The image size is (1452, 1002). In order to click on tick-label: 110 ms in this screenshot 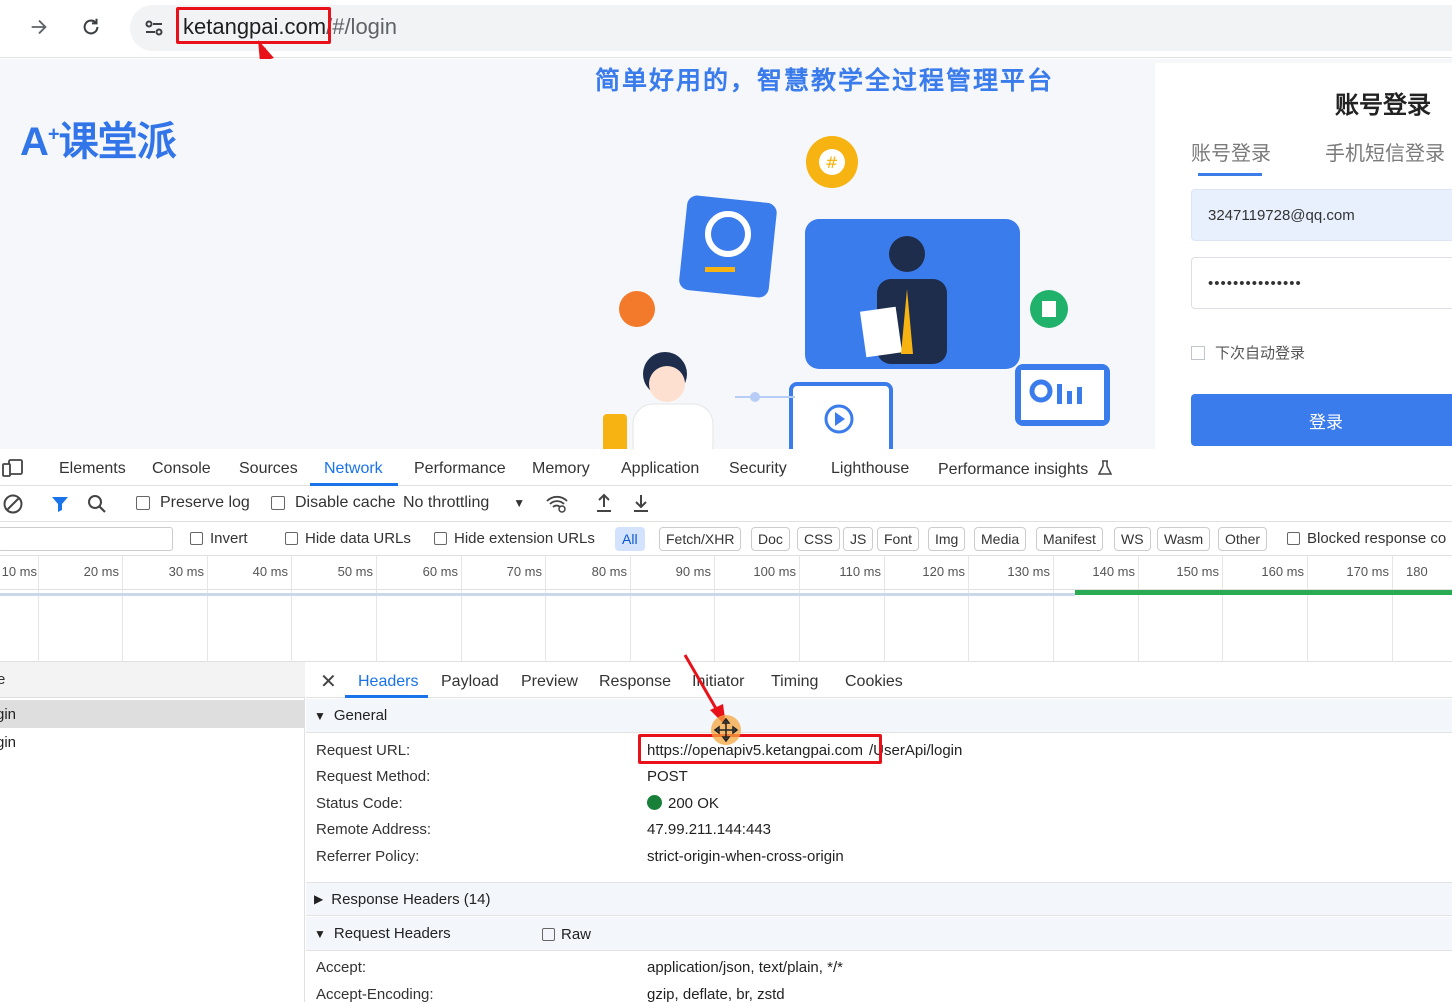, I will do `click(860, 571)`.